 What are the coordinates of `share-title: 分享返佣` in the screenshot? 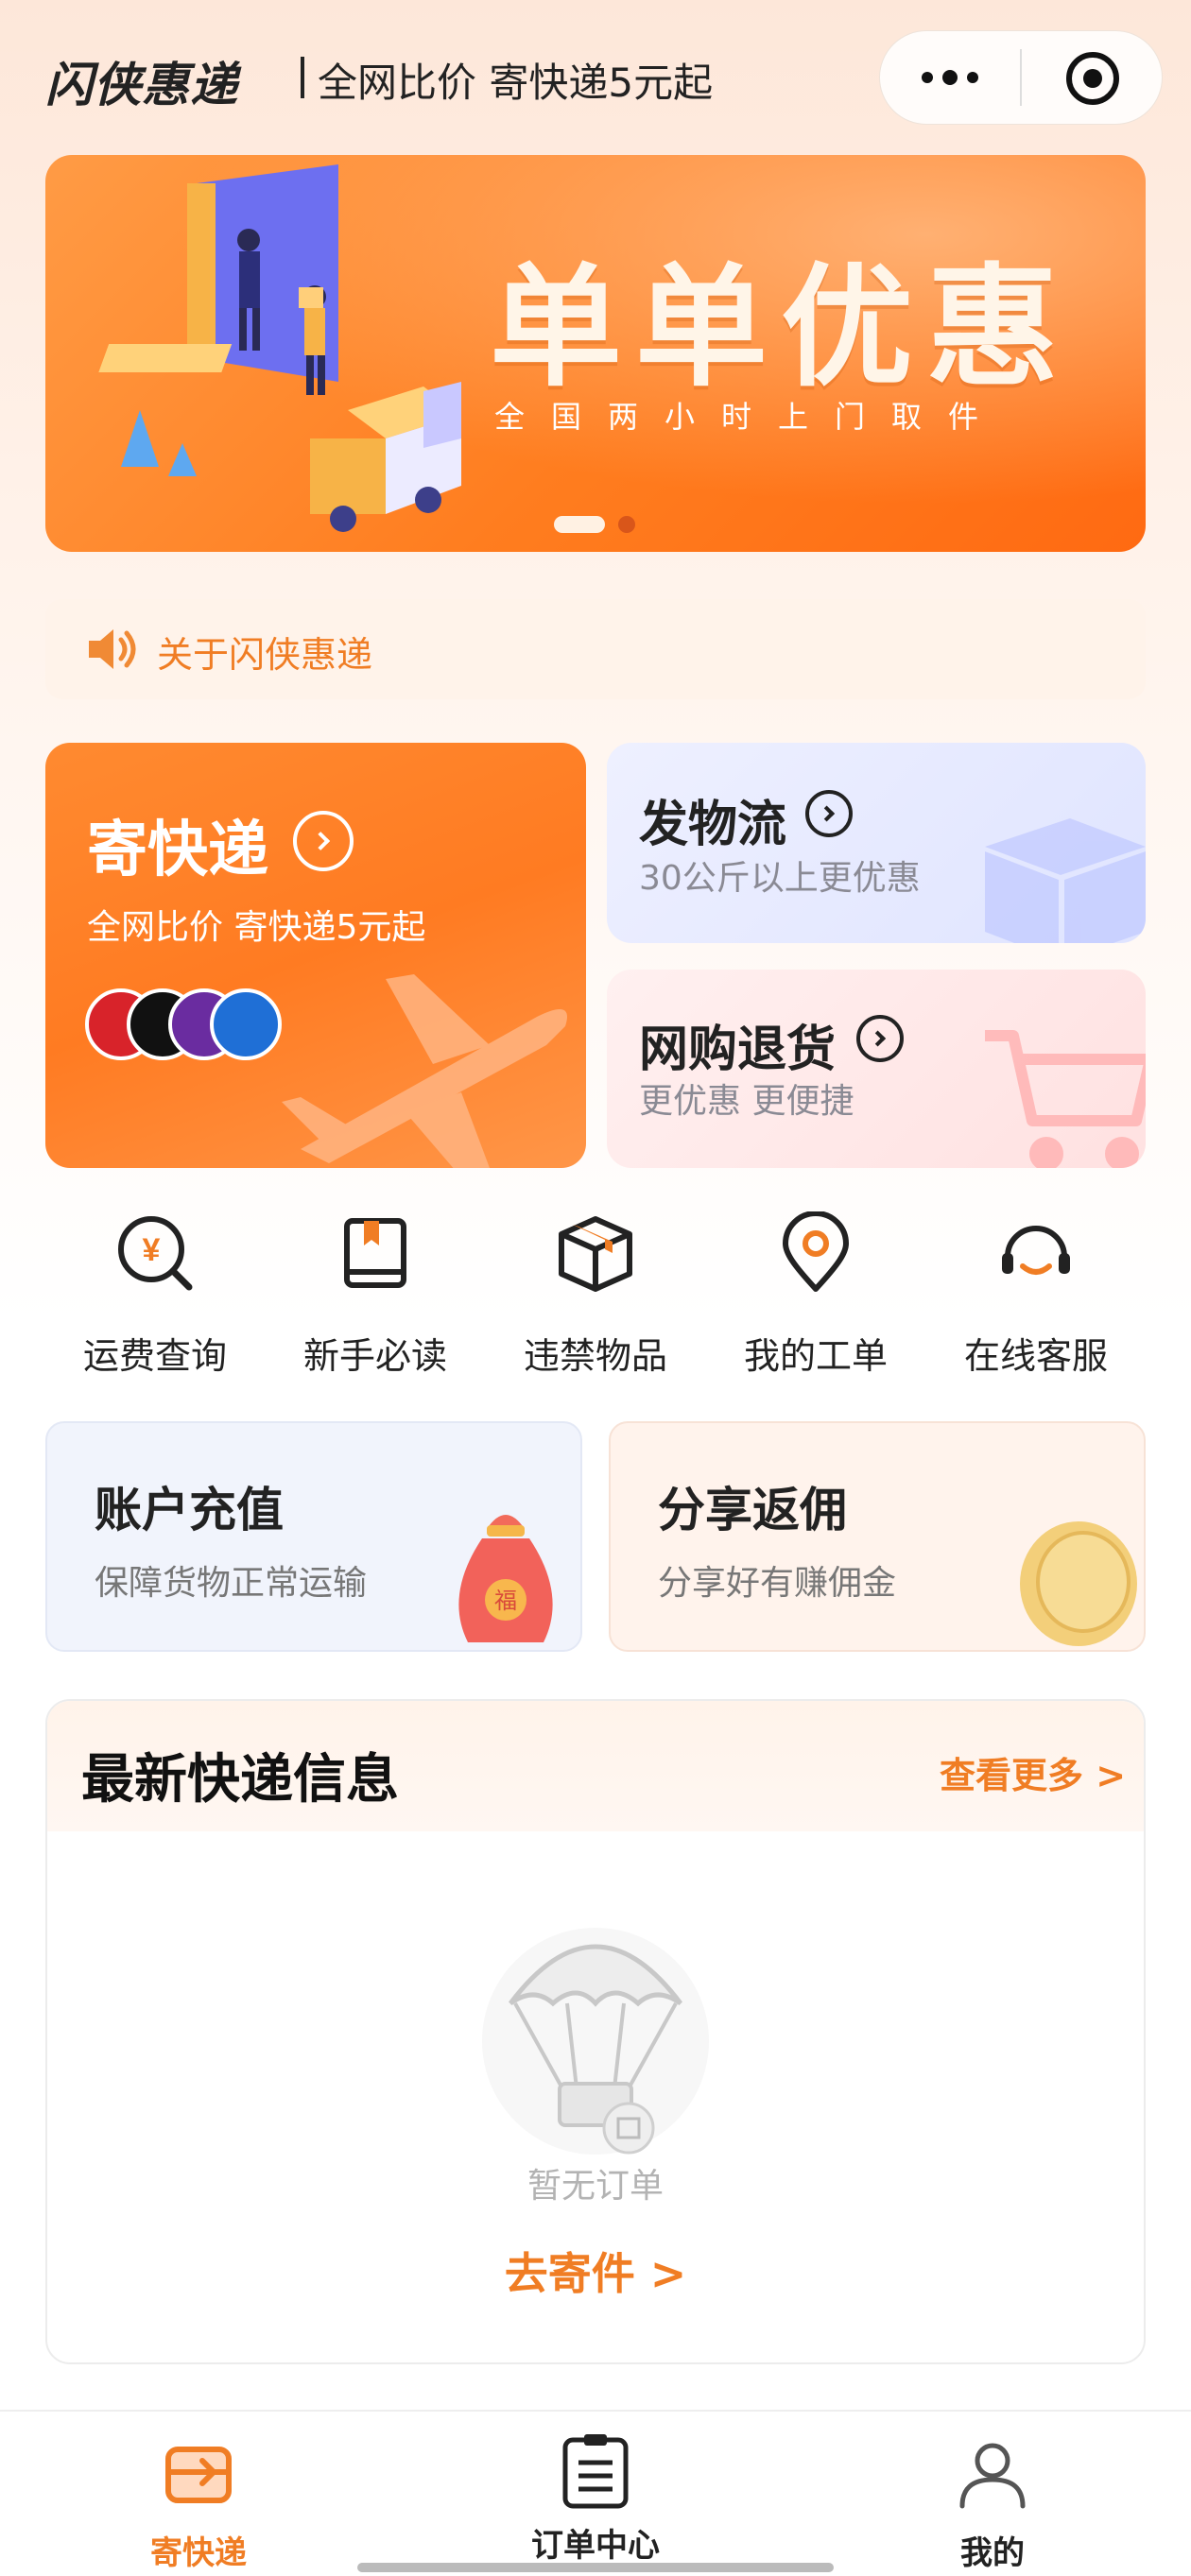 It's located at (752, 1510).